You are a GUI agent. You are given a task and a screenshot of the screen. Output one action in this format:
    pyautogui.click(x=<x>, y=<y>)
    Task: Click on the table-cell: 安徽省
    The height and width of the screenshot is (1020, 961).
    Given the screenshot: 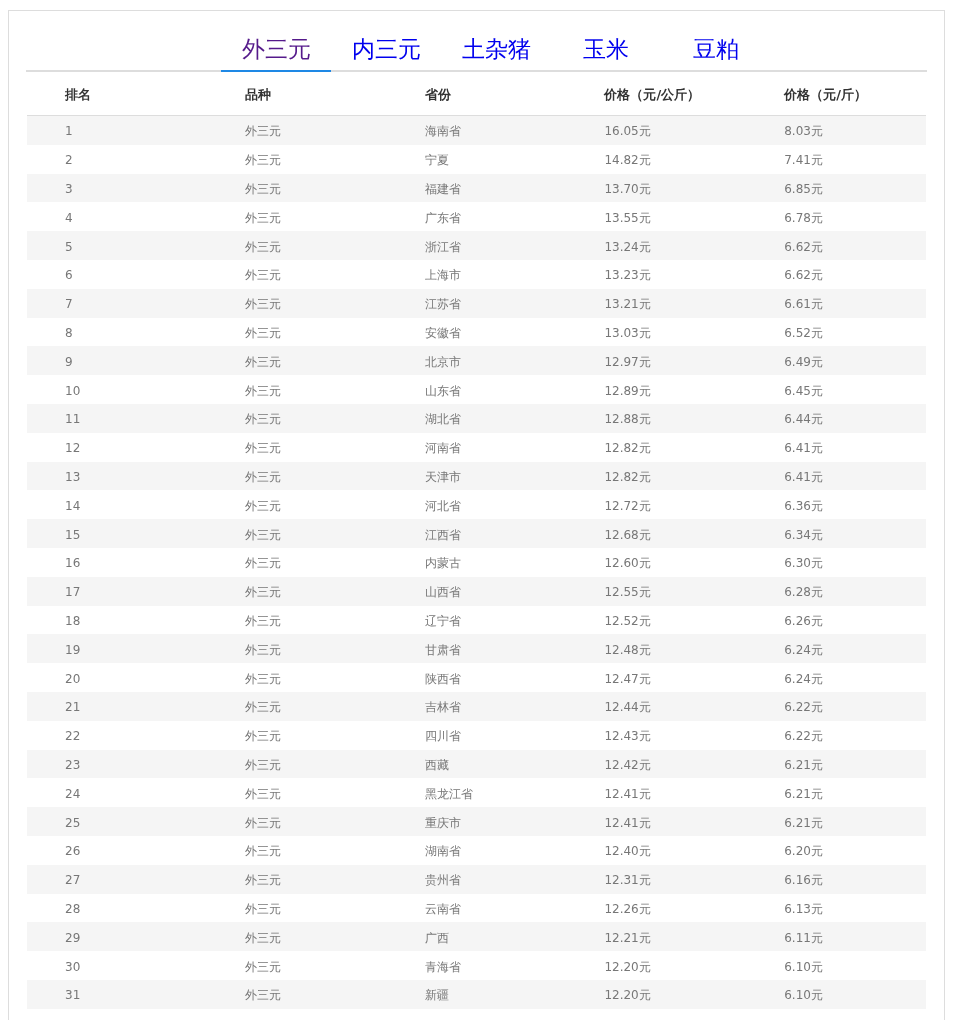 What is the action you would take?
    pyautogui.click(x=442, y=332)
    